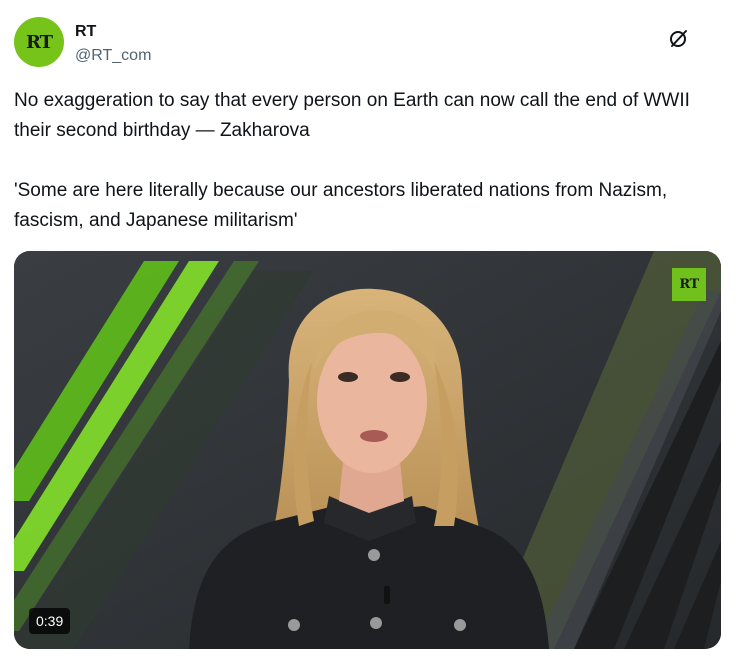  Describe the element at coordinates (113, 32) in the screenshot. I see `display-name: RT` at that location.